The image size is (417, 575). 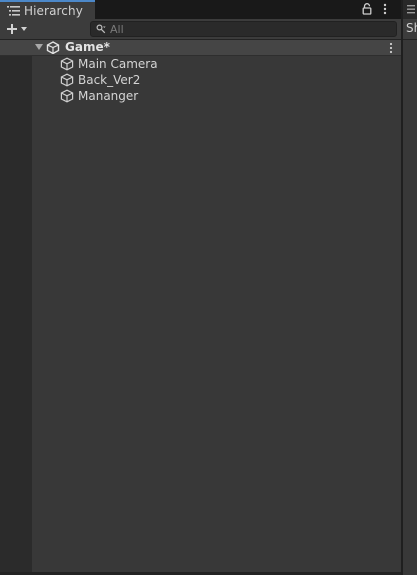 I want to click on adjacent-toolbar-label: Sh, so click(x=411, y=28).